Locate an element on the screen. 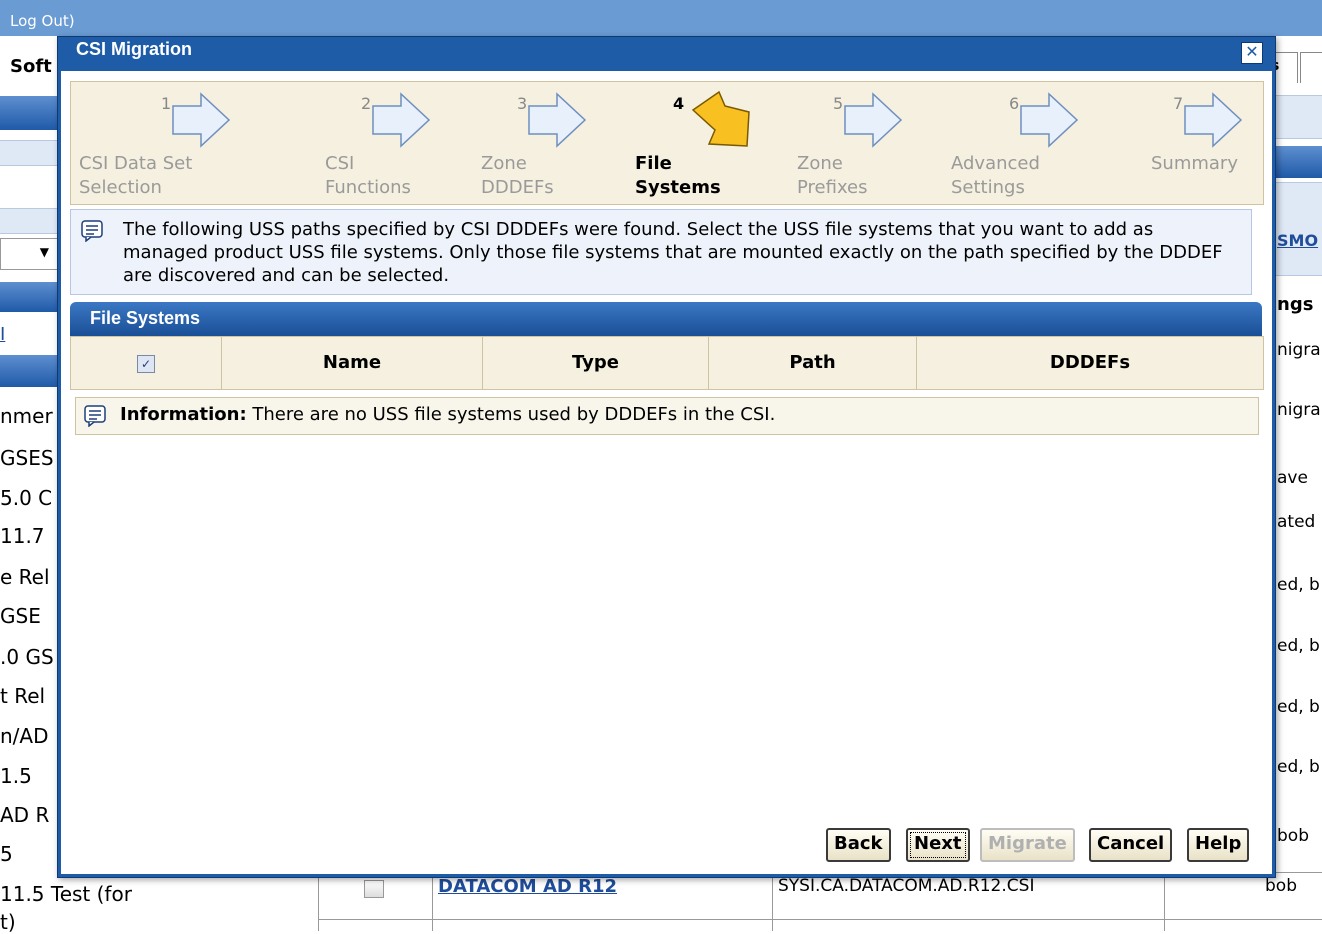  background-column-header: ngs is located at coordinates (1295, 304).